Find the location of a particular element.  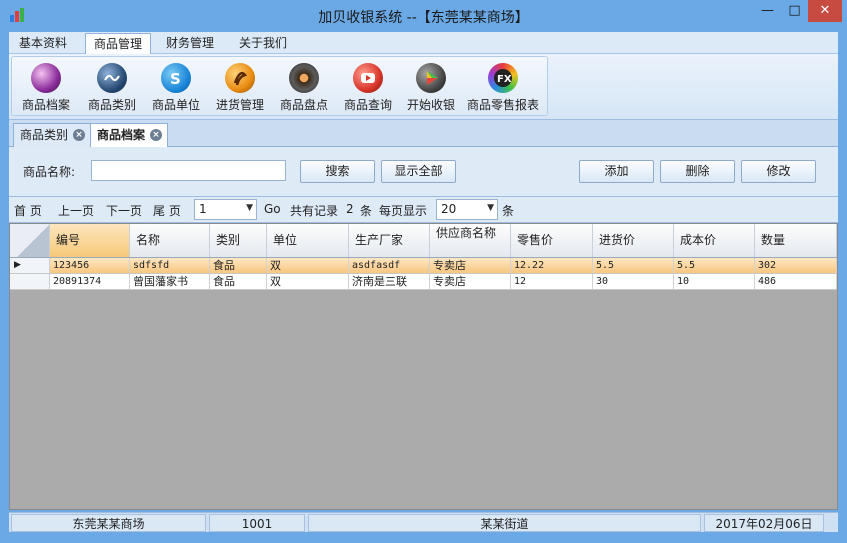

menu-basic-info: 基本资料 is located at coordinates (43, 43).